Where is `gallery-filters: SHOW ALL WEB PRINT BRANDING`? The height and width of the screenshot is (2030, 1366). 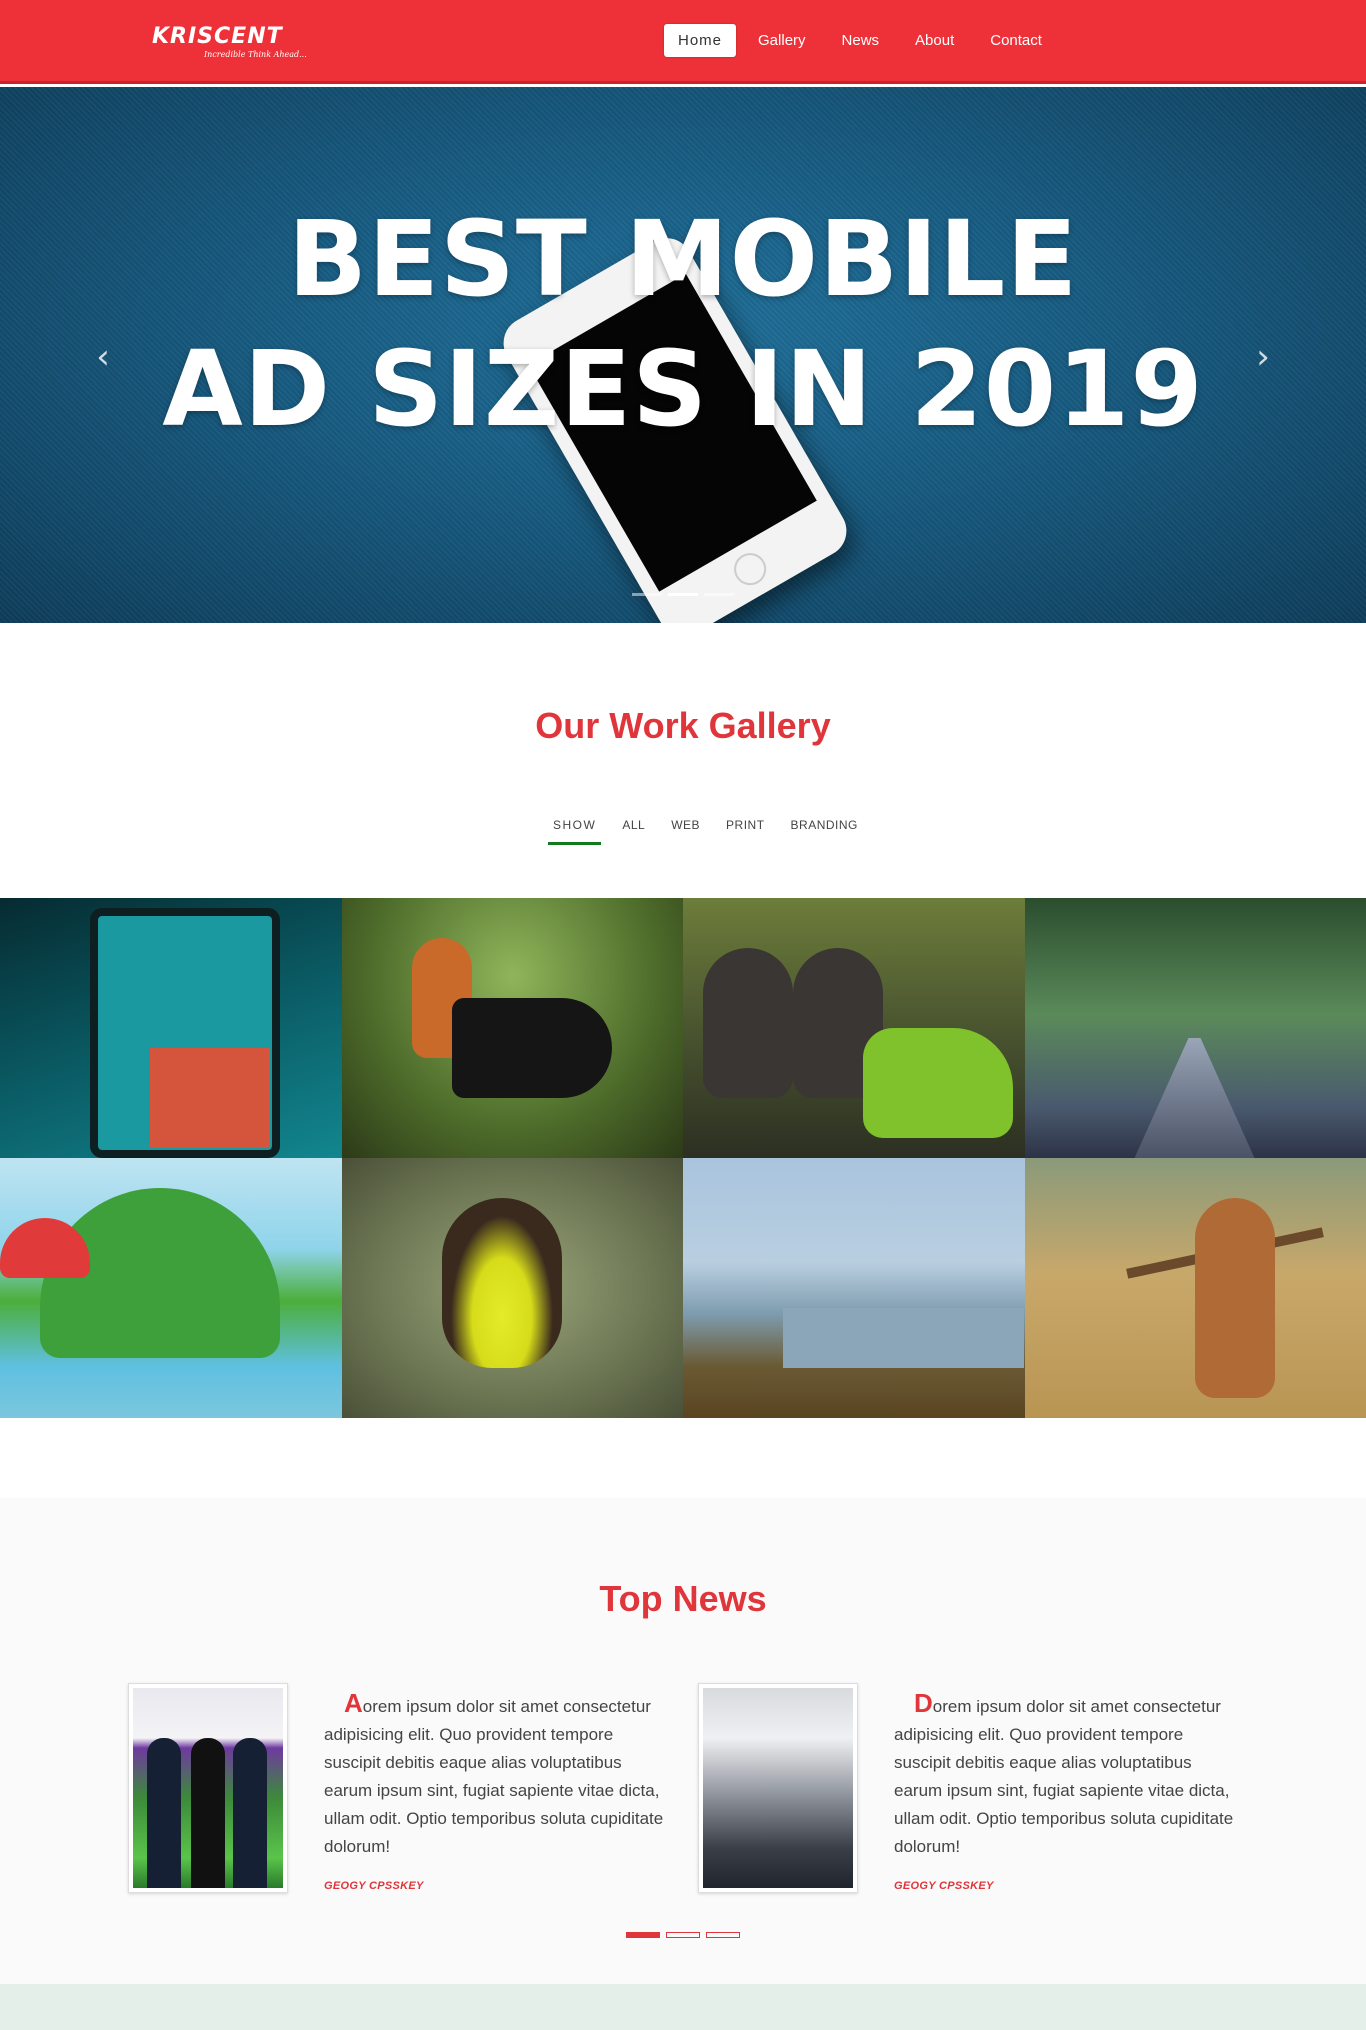
gallery-filters: SHOW ALL WEB PRINT BRANDING is located at coordinates (713, 831).